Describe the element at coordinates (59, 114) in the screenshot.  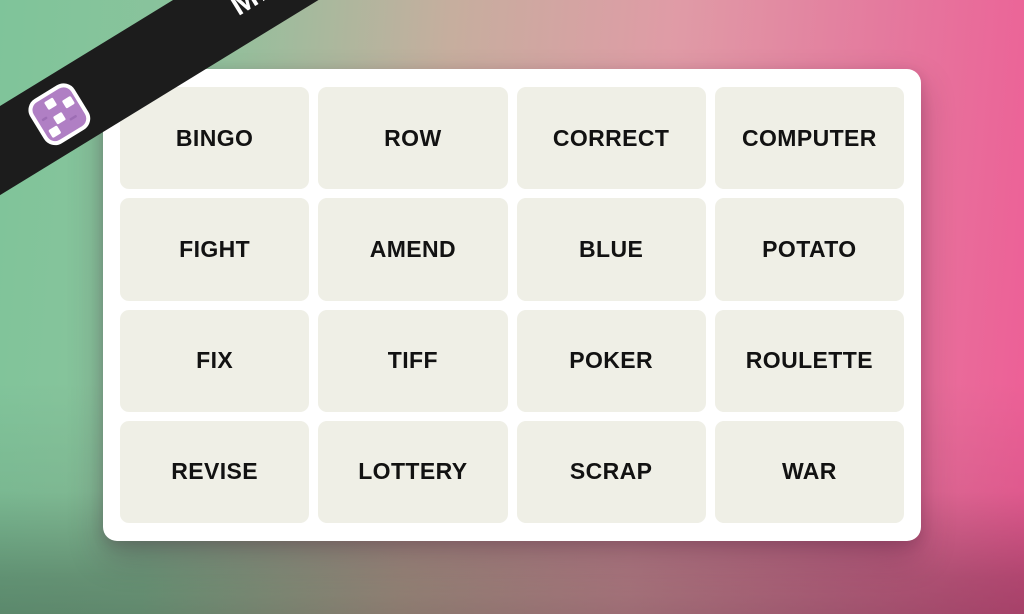
I see `connections-logo-icon` at that location.